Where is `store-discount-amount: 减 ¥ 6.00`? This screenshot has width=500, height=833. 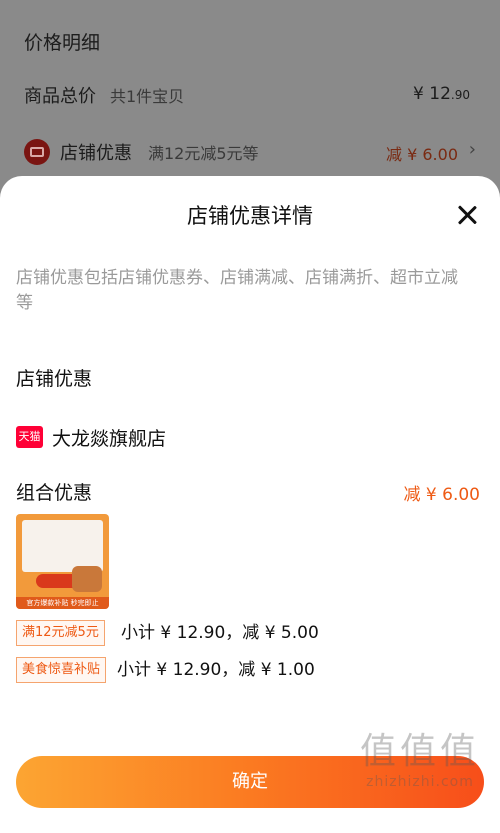 store-discount-amount: 减 ¥ 6.00 is located at coordinates (422, 154).